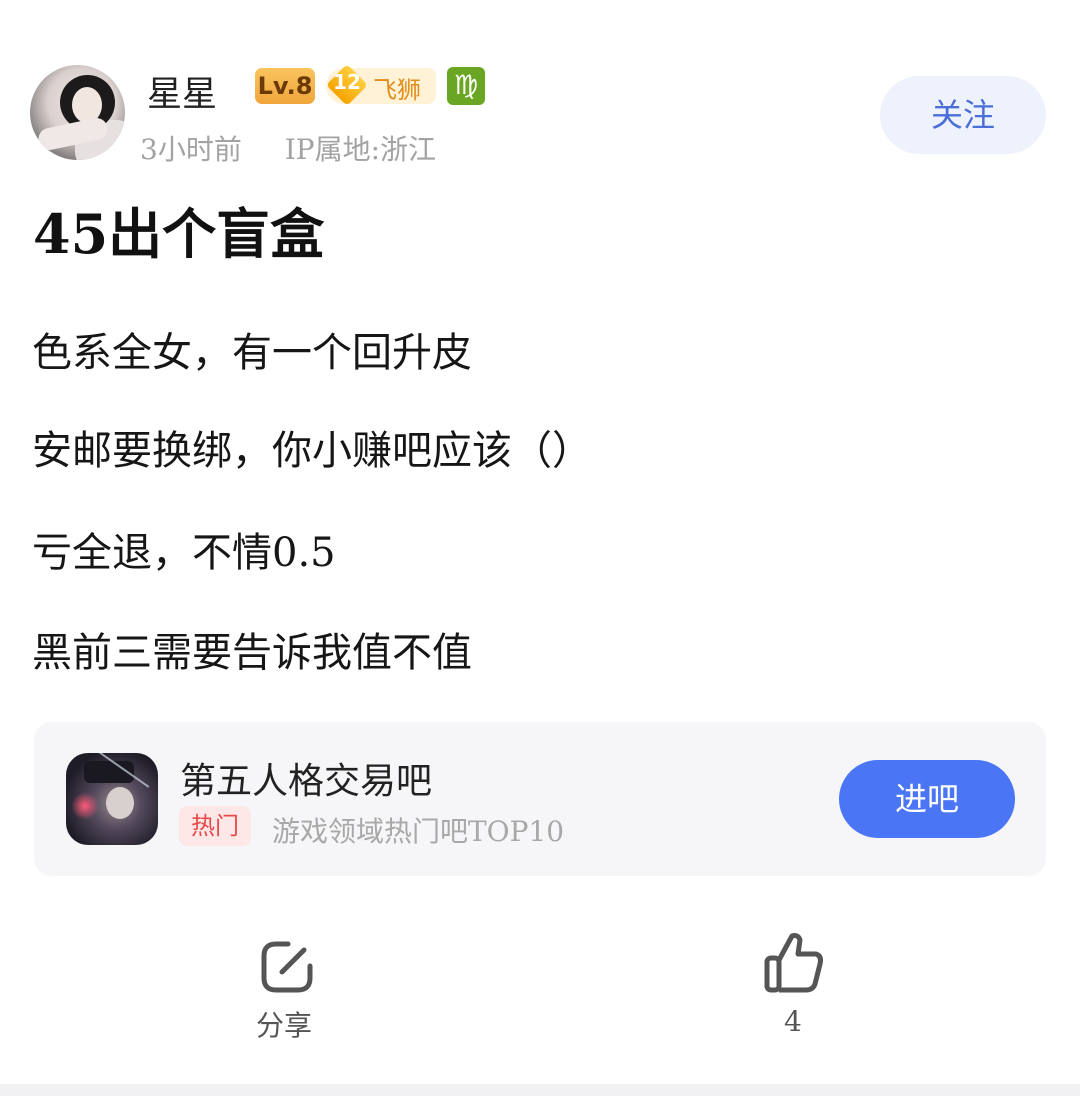  What do you see at coordinates (418, 831) in the screenshot?
I see `forum-description: 游戏领域热门吧TOP10` at bounding box center [418, 831].